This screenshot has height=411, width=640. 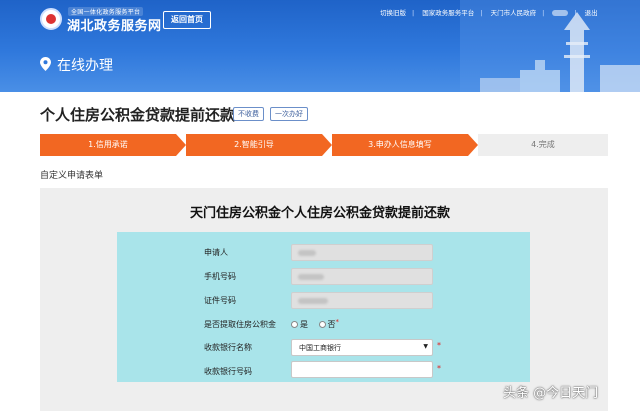 What do you see at coordinates (400, 145) in the screenshot?
I see `step-3: 3.申办人信息填写` at bounding box center [400, 145].